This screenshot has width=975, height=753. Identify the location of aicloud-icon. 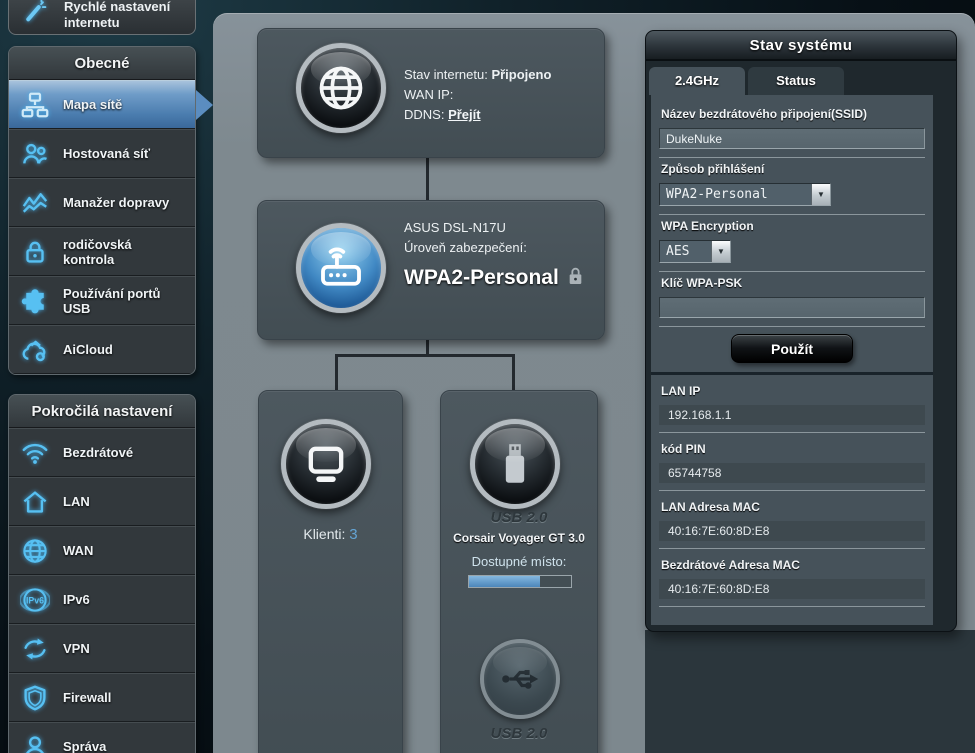
(35, 350).